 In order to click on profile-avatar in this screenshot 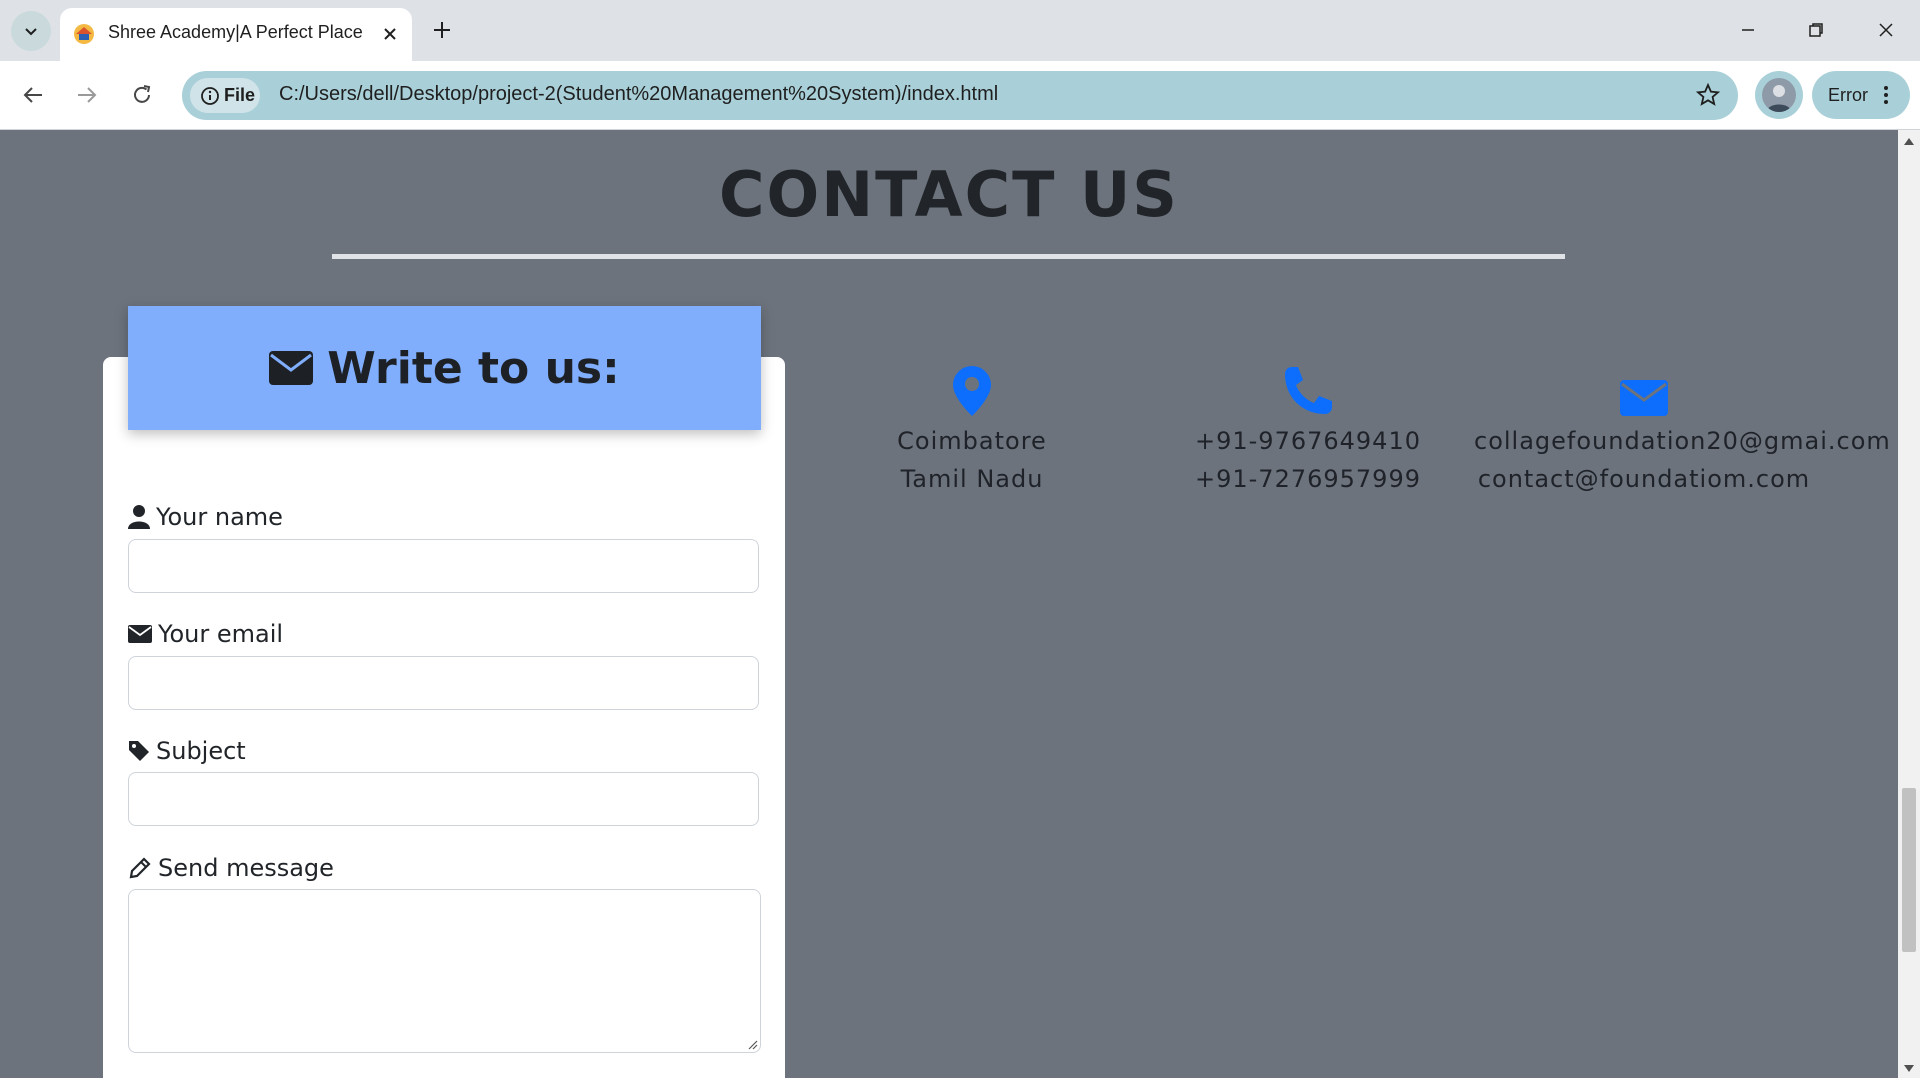, I will do `click(1779, 95)`.